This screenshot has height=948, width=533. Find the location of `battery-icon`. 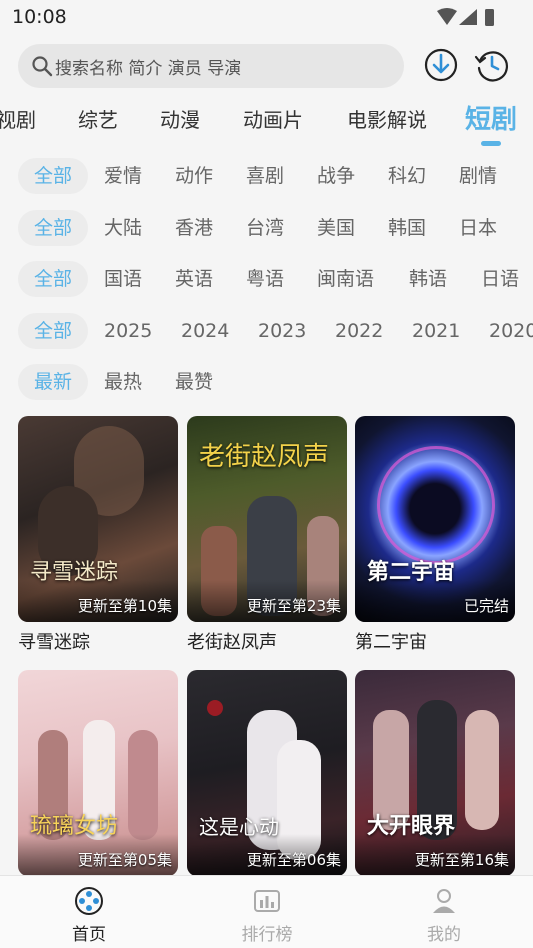

battery-icon is located at coordinates (489, 17).